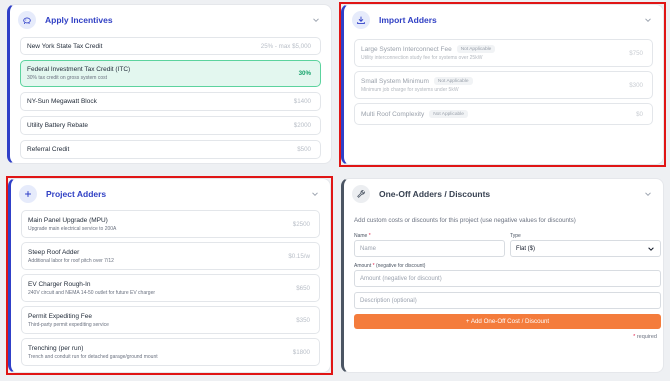 This screenshot has width=670, height=381. I want to click on incentive-name: Referral Credit, so click(48, 149).